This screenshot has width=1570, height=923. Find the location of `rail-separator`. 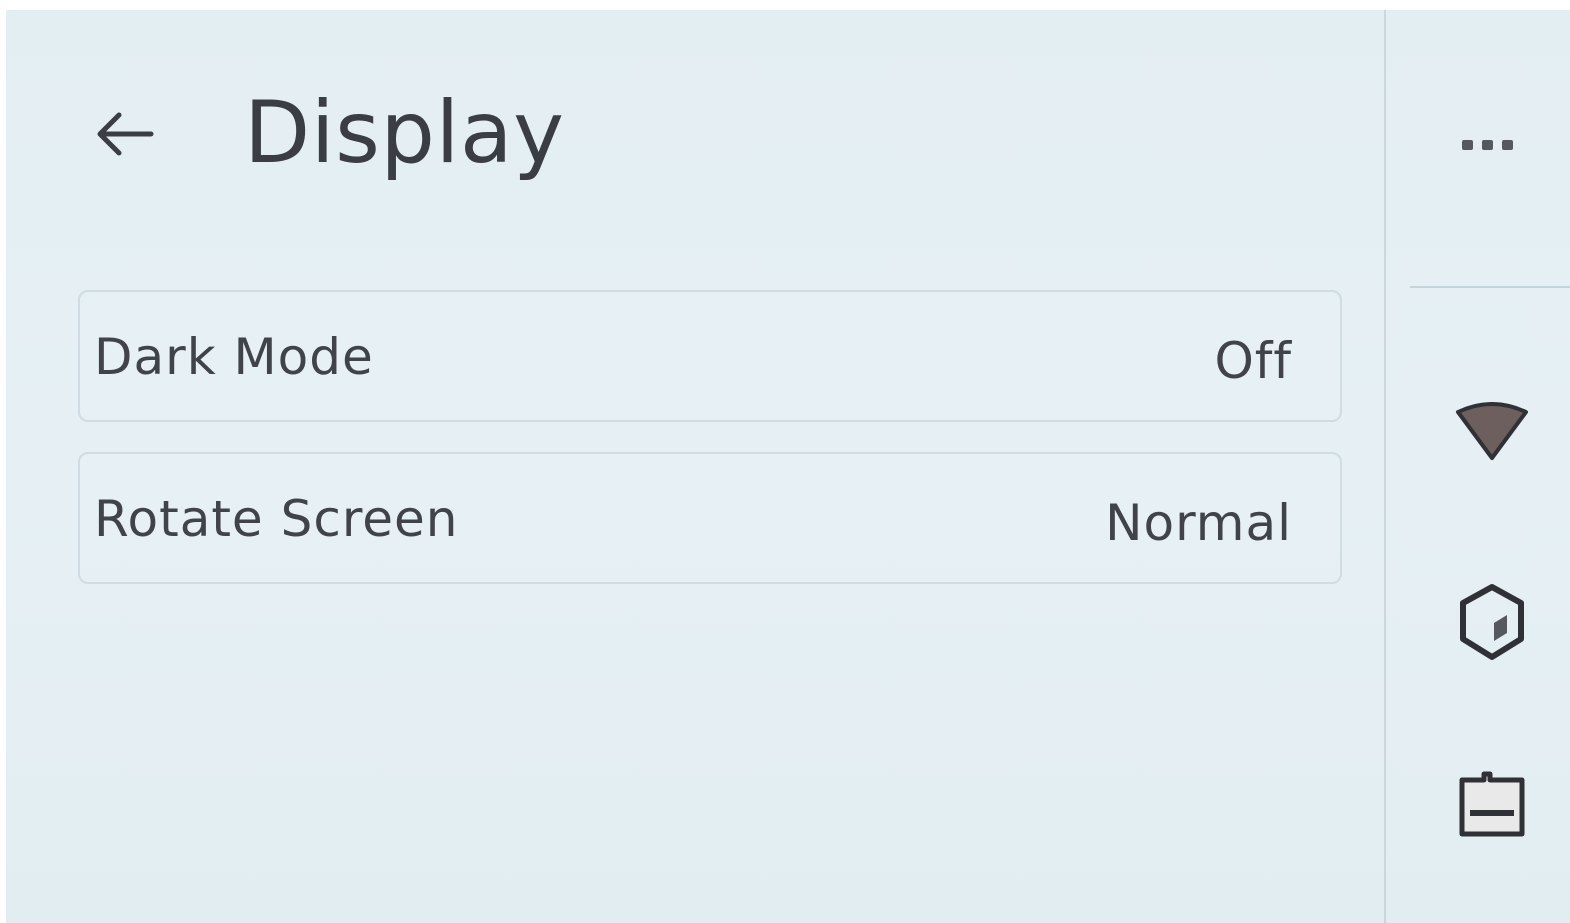

rail-separator is located at coordinates (1490, 287).